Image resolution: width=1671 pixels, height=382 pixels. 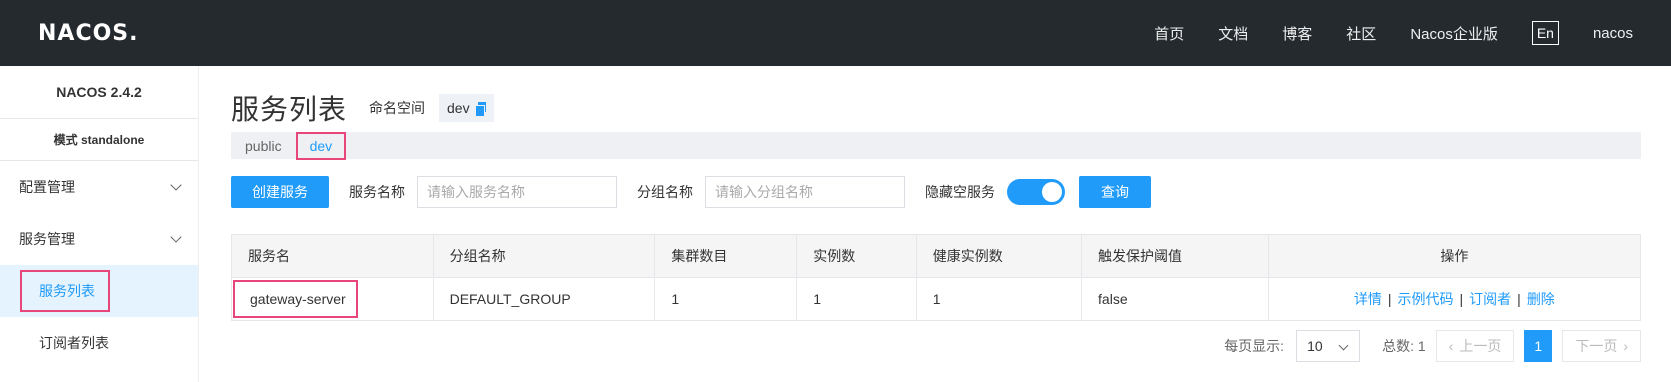 I want to click on col-threshold: 触发保护阈值, so click(x=1175, y=256).